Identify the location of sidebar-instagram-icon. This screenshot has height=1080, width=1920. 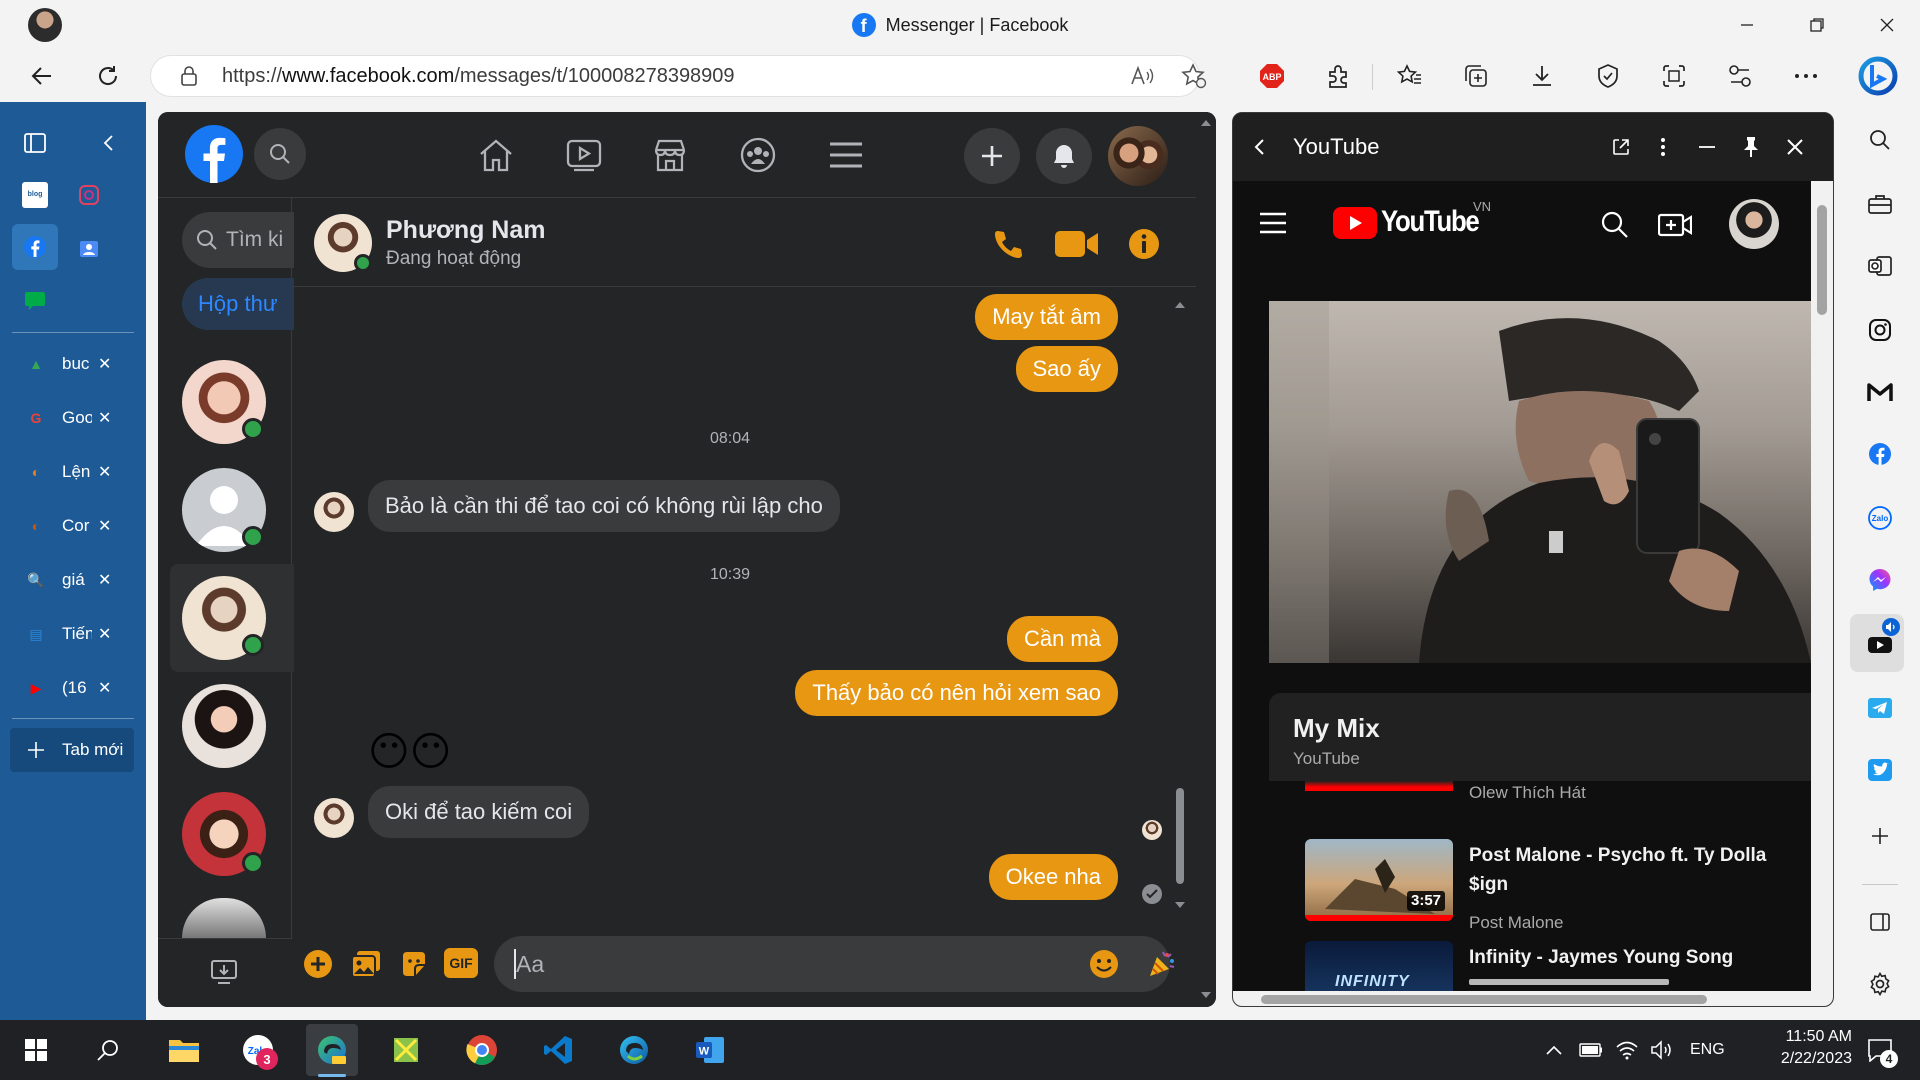
(1880, 330).